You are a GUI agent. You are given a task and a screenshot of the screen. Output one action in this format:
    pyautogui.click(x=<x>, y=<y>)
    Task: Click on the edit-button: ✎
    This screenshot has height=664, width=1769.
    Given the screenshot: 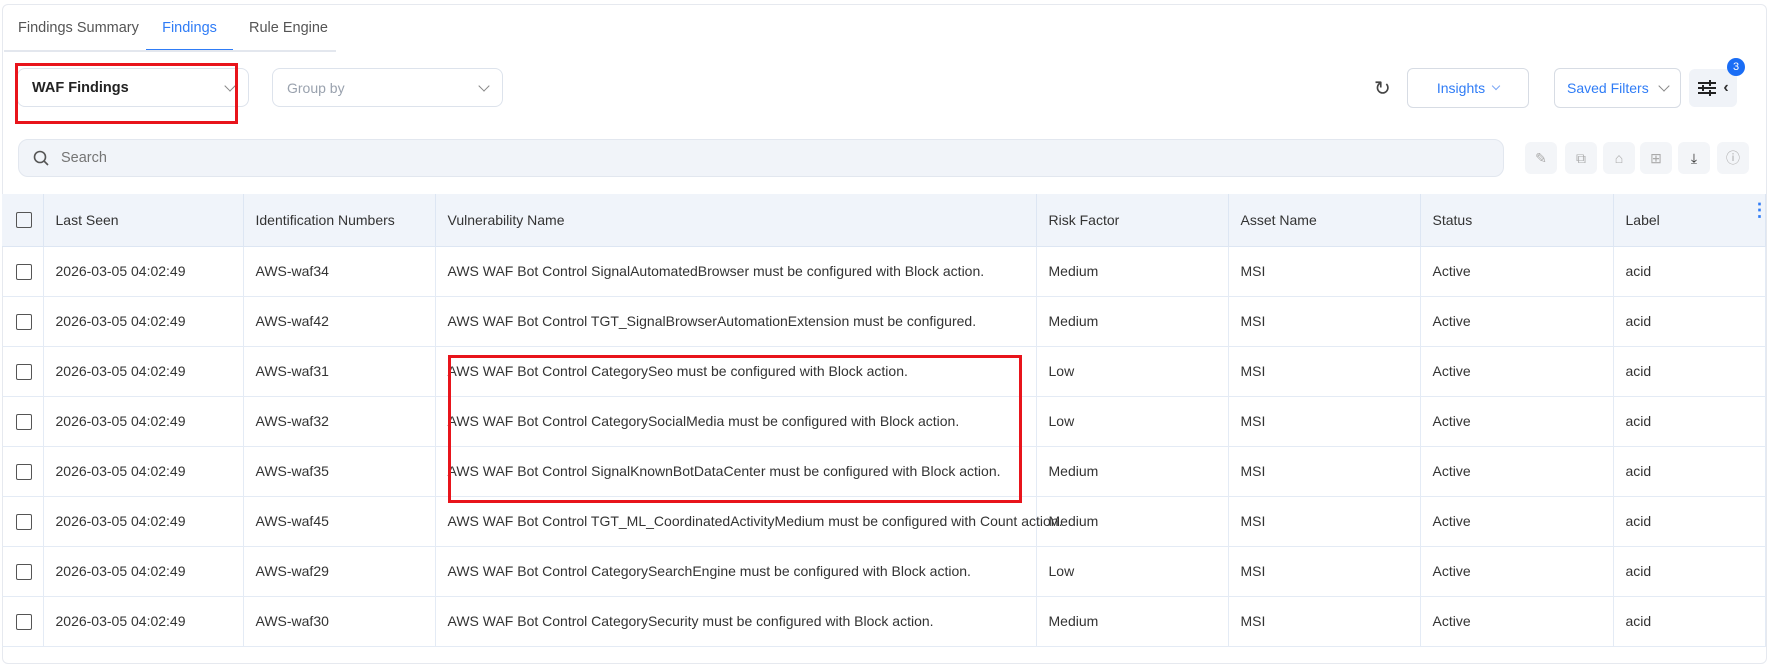 What is the action you would take?
    pyautogui.click(x=1541, y=158)
    